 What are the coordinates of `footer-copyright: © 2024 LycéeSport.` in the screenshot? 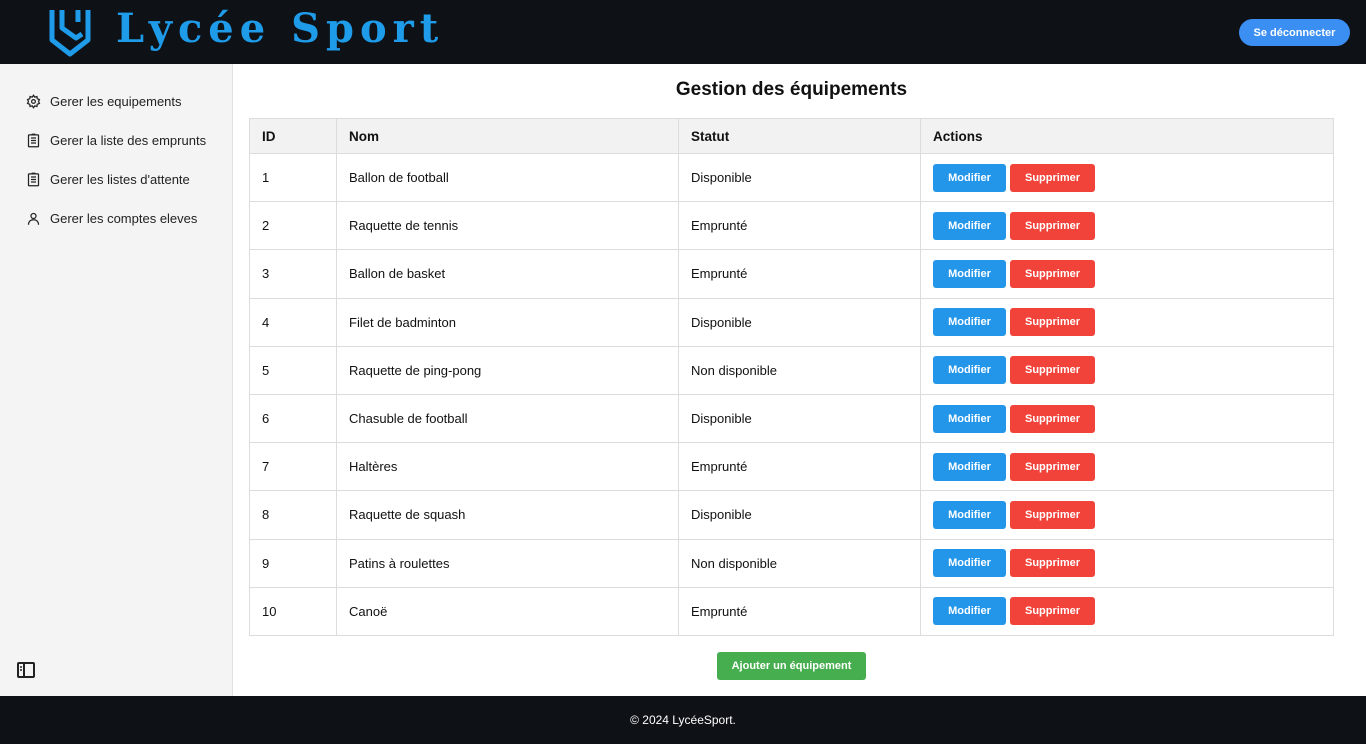 It's located at (683, 720).